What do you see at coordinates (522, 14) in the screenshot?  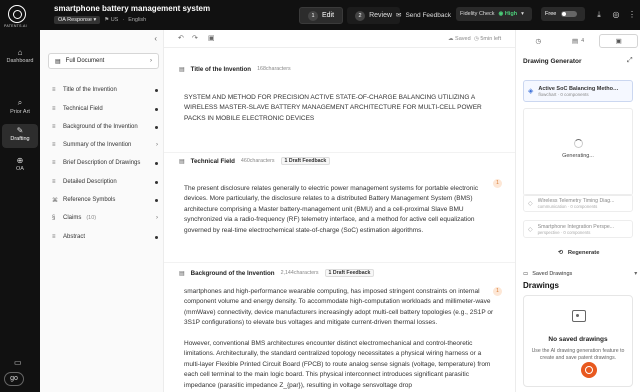 I see `chevron-down-icon: ▾` at bounding box center [522, 14].